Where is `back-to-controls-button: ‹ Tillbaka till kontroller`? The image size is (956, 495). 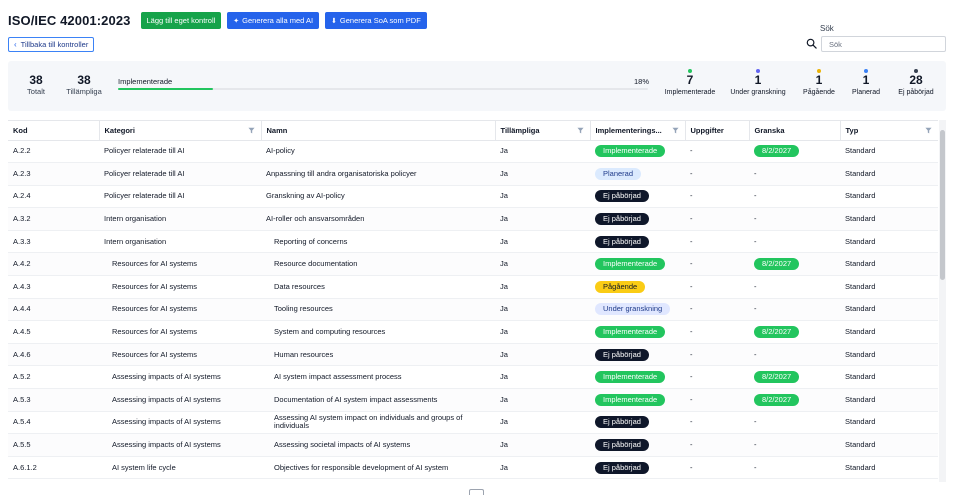 back-to-controls-button: ‹ Tillbaka till kontroller is located at coordinates (51, 44).